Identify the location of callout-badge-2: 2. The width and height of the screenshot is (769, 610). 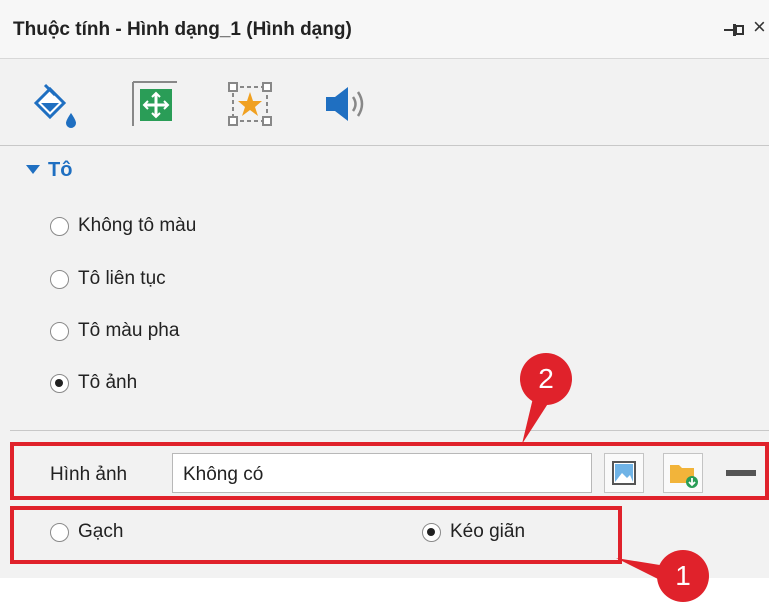
(546, 379).